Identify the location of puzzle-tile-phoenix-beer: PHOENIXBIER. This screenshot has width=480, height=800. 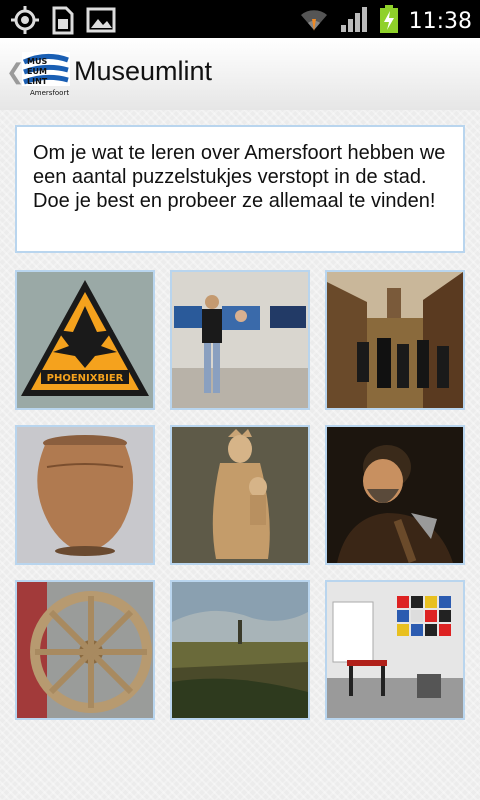
(85, 340).